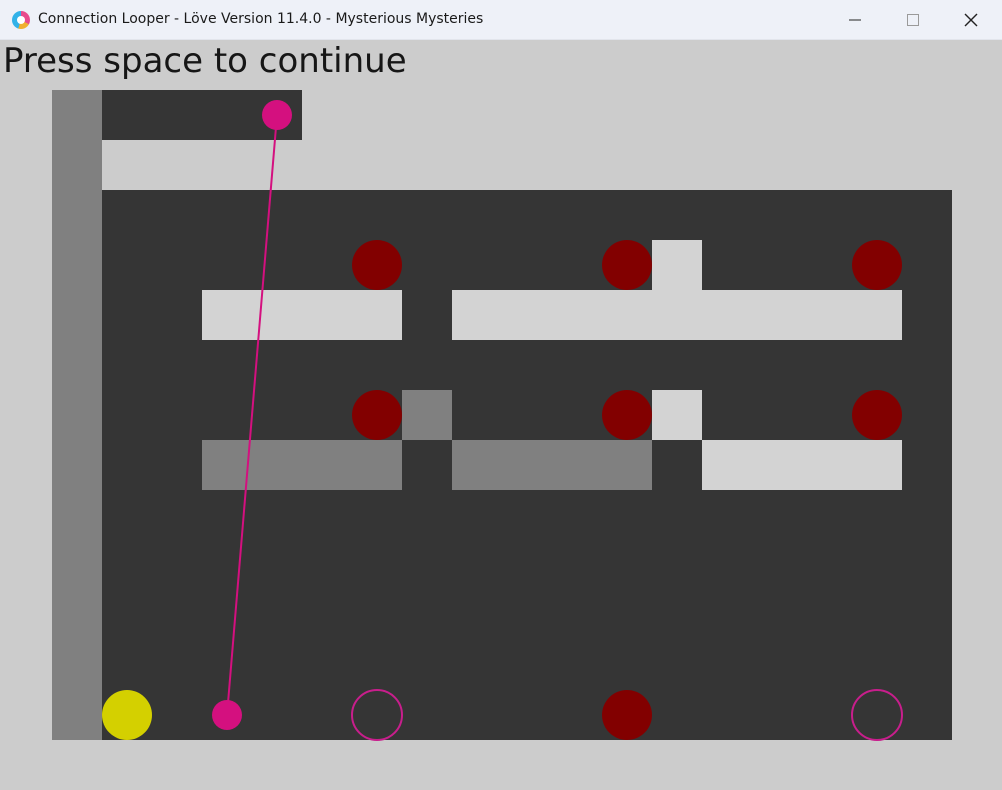 This screenshot has height=790, width=1002. What do you see at coordinates (77, 415) in the screenshot?
I see `wall-left-column` at bounding box center [77, 415].